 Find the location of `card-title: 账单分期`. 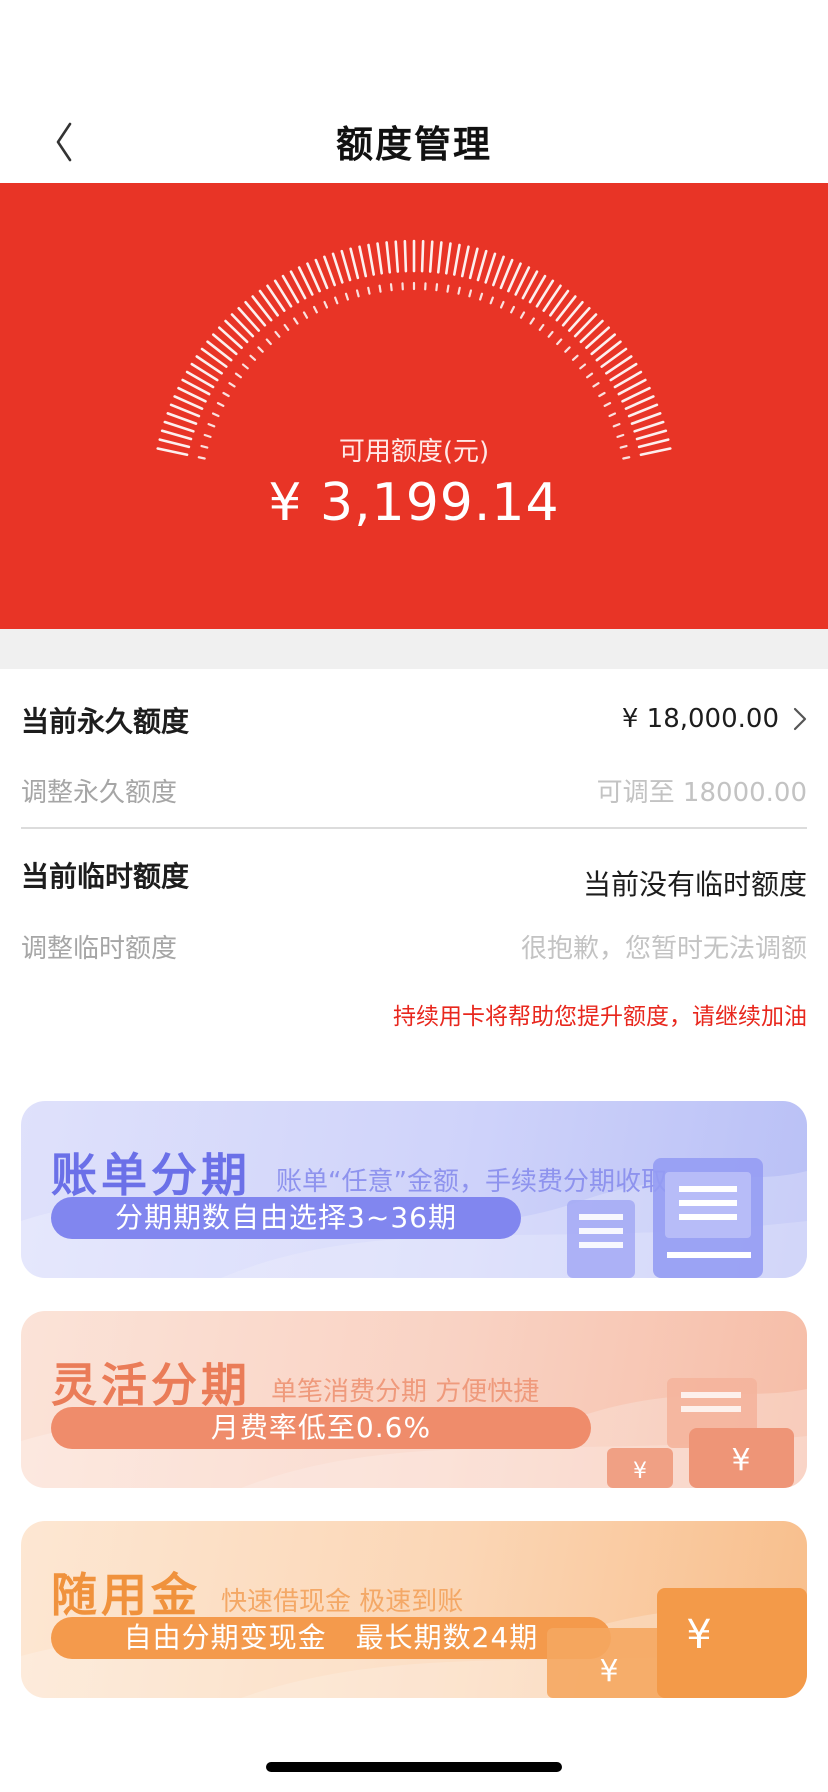

card-title: 账单分期 is located at coordinates (151, 1175).